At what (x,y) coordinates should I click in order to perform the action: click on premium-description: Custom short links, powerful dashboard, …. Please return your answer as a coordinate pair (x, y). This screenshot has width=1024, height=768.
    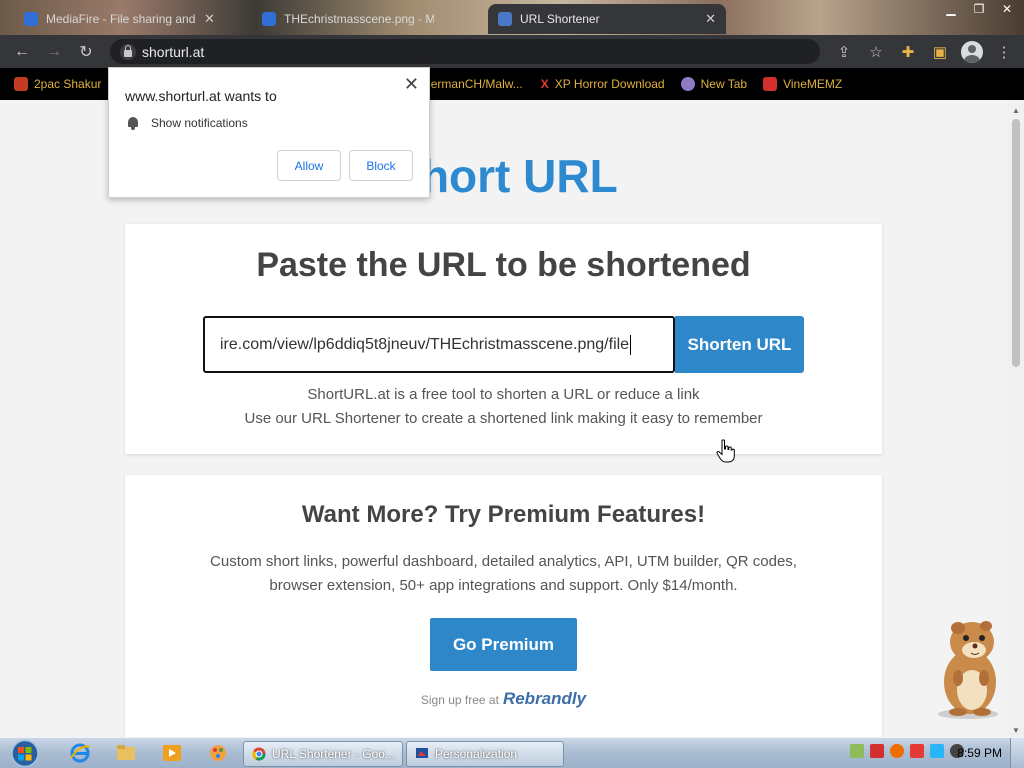
    Looking at the image, I should click on (503, 561).